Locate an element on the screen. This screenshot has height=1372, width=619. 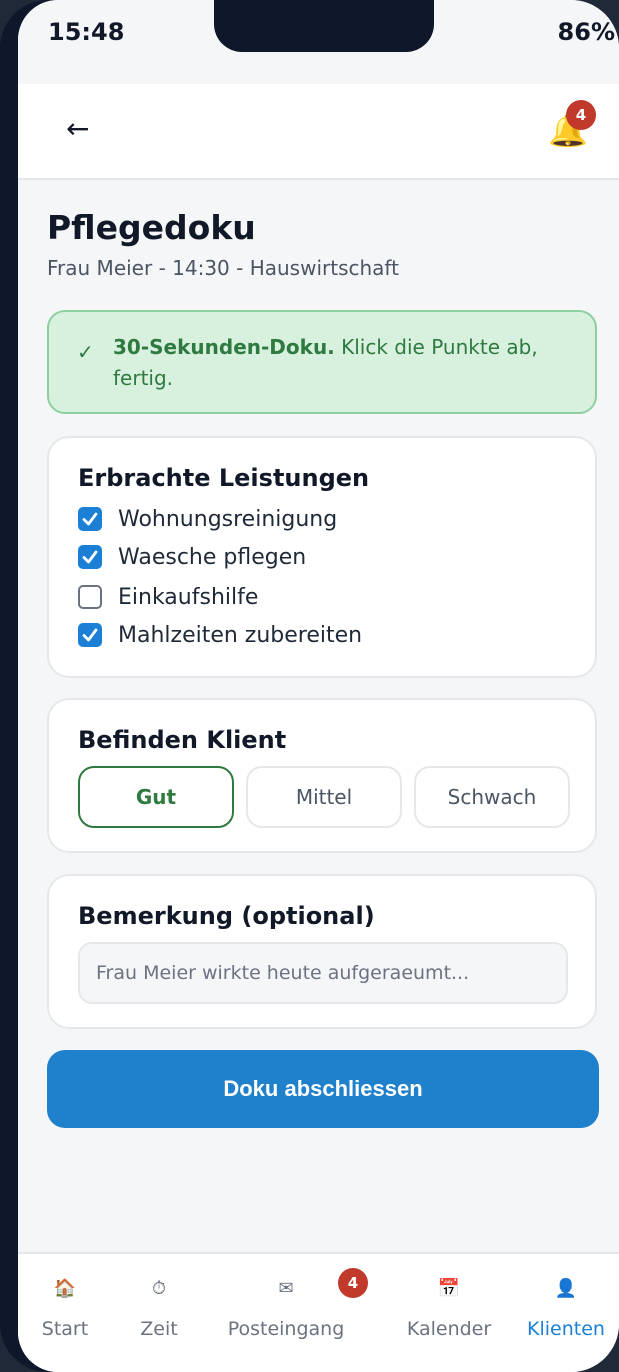
top-bar: ← 🔔 4 is located at coordinates (318, 132).